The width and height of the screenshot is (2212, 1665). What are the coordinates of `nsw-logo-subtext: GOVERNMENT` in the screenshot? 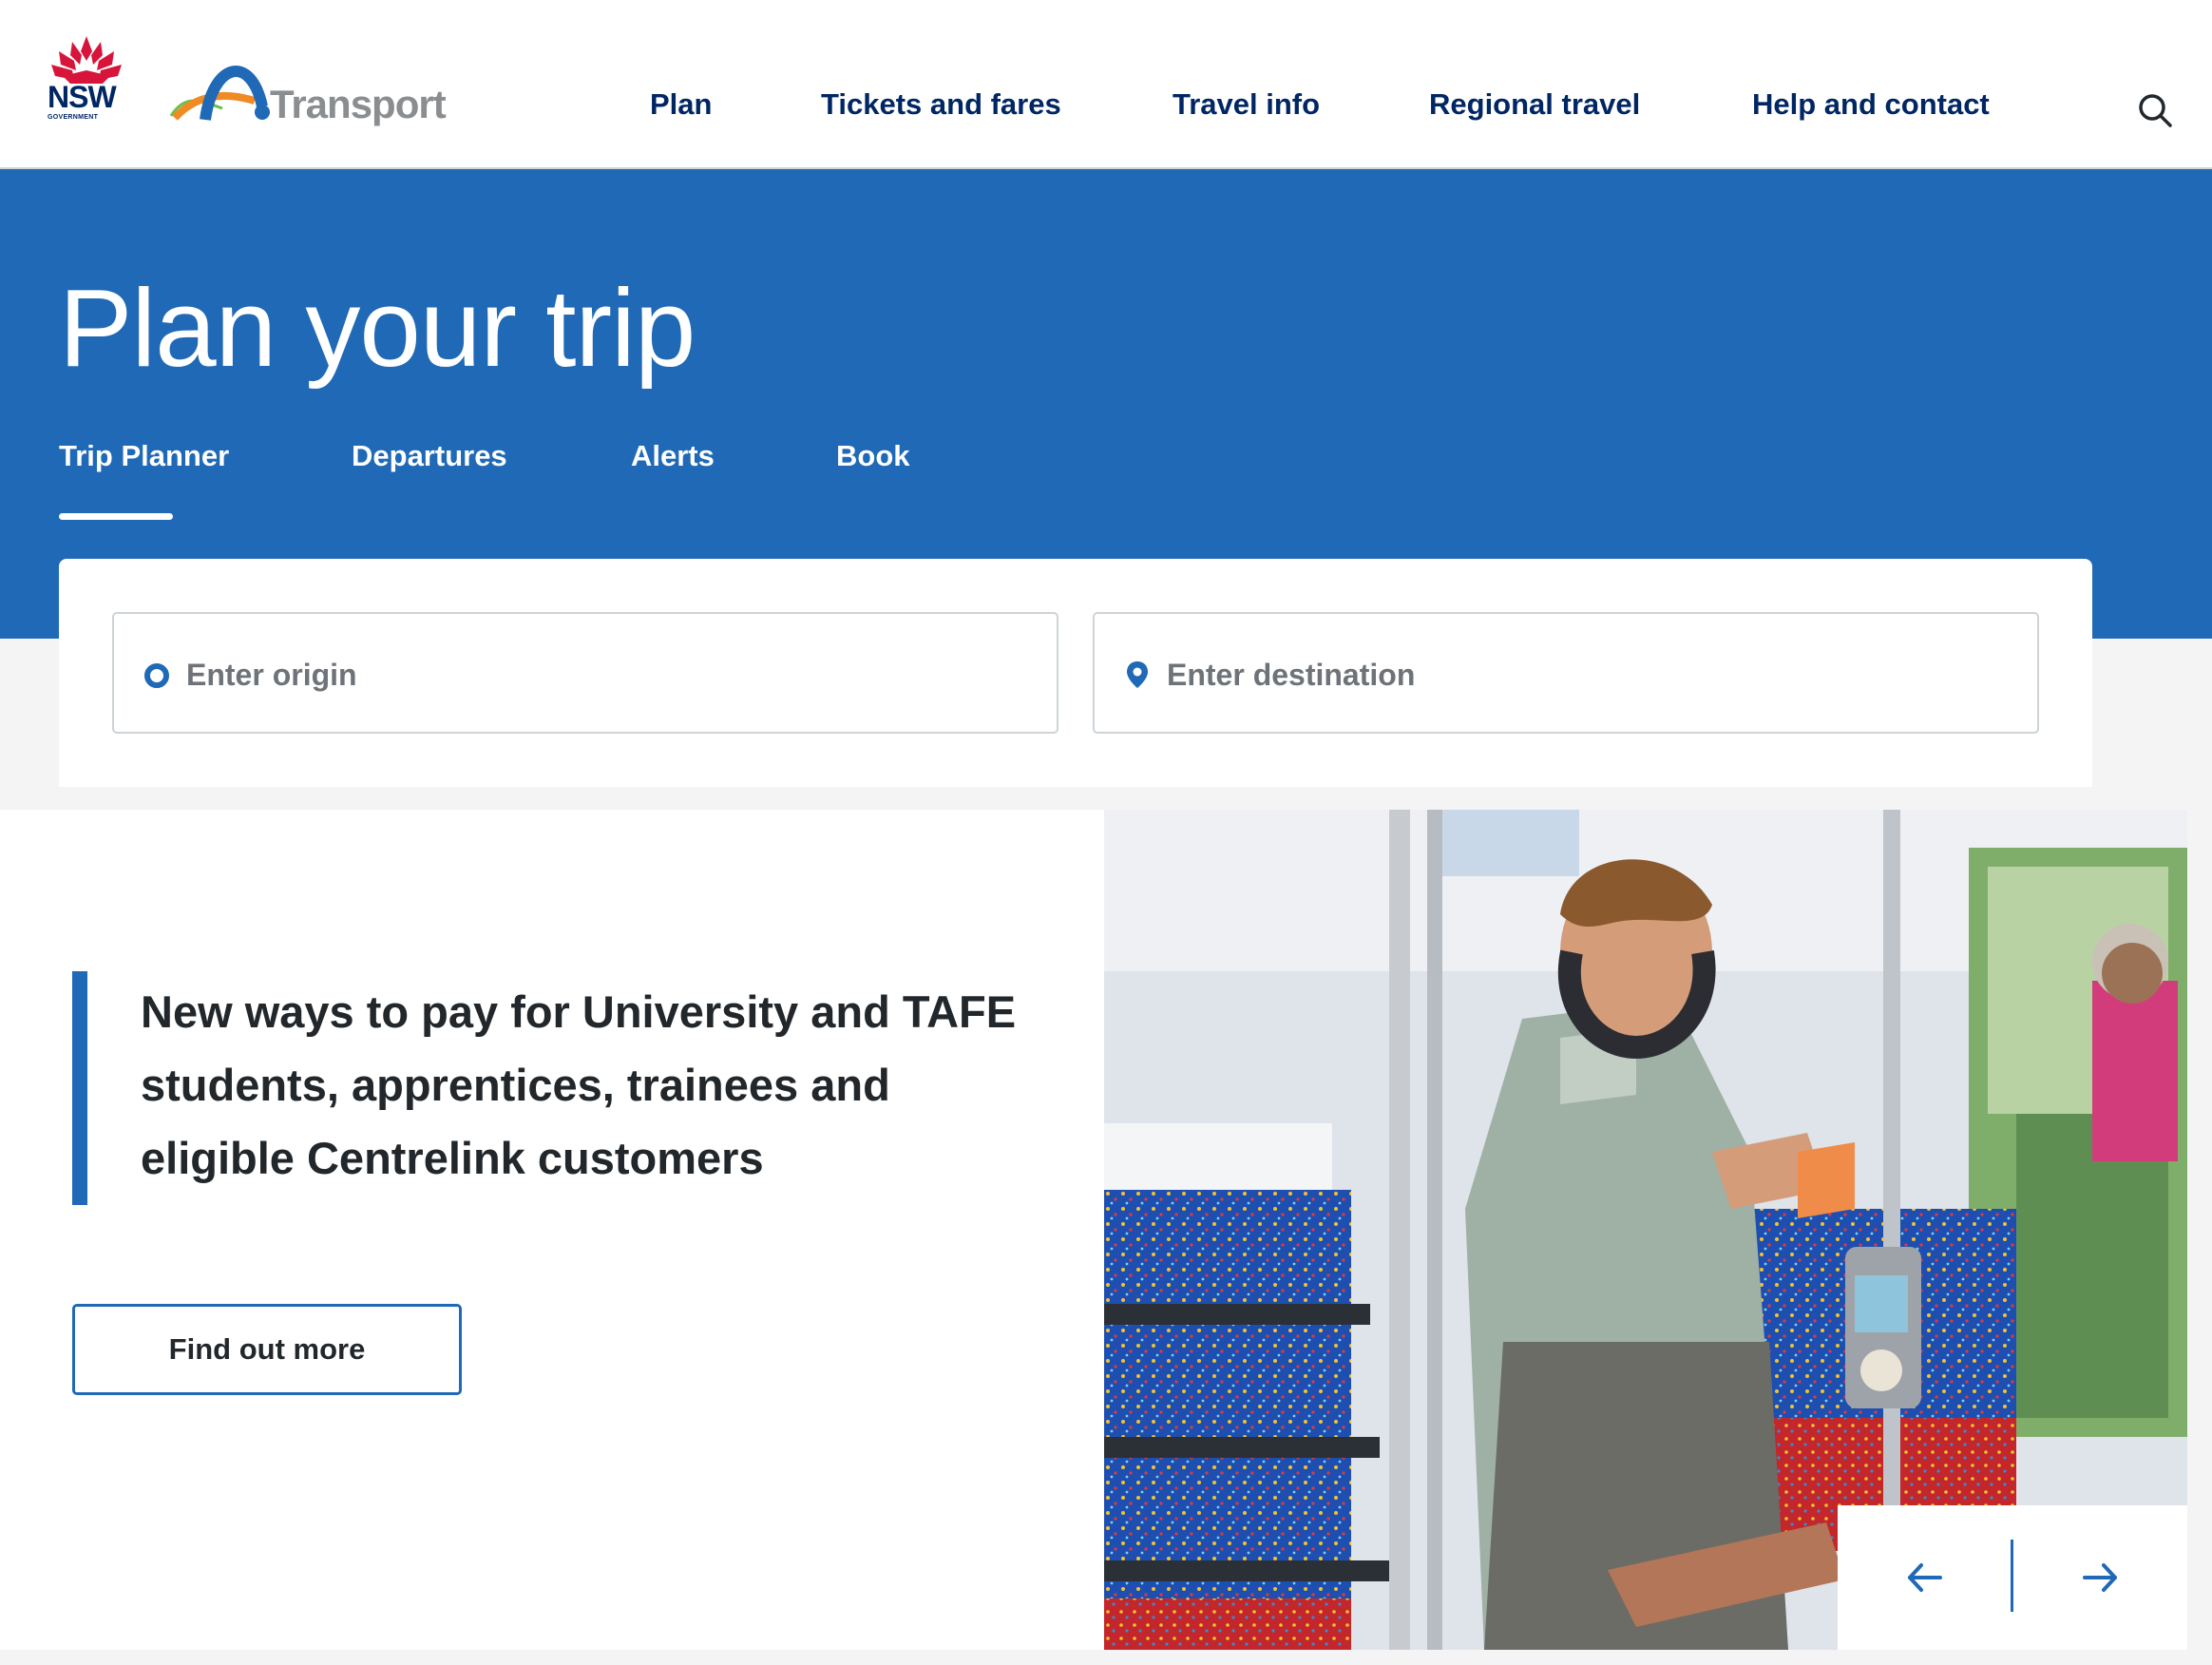 It's located at (73, 117).